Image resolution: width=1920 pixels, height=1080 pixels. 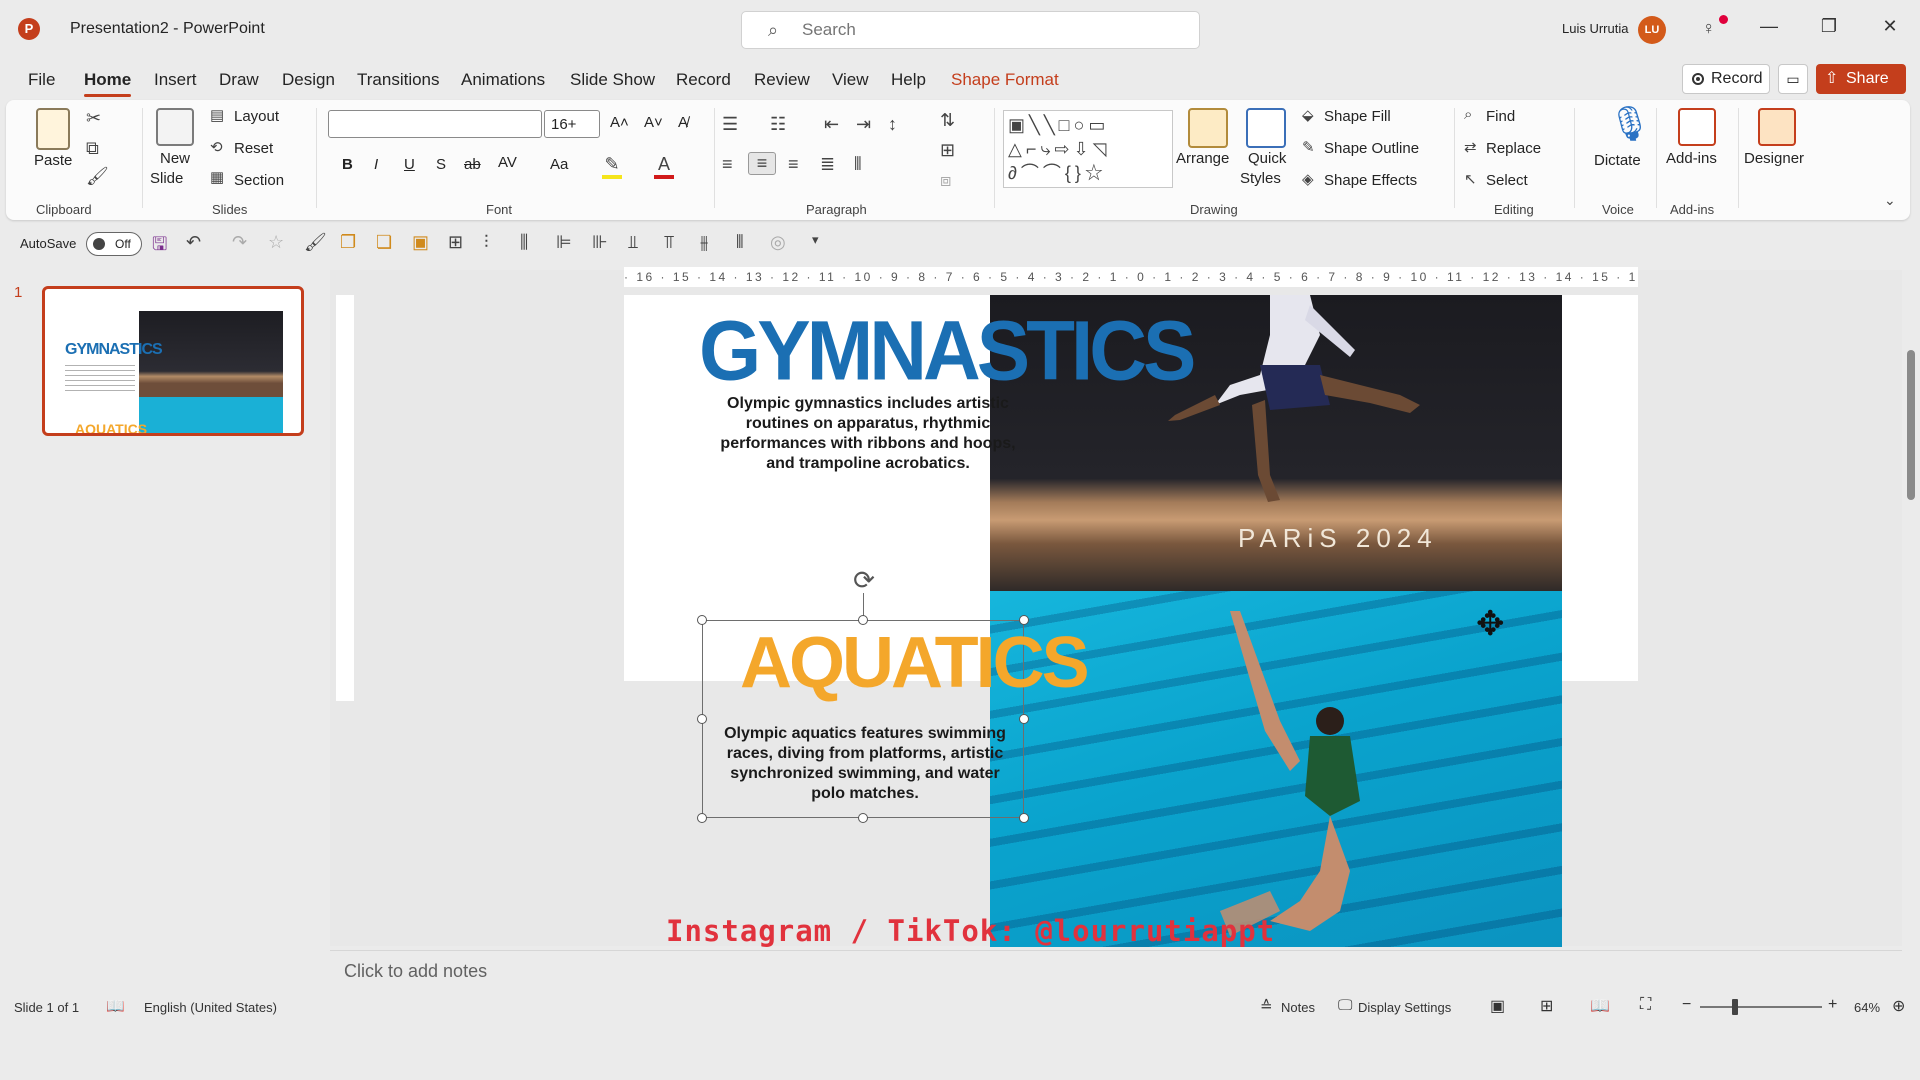 What do you see at coordinates (664, 166) in the screenshot?
I see `font-color-icon: A` at bounding box center [664, 166].